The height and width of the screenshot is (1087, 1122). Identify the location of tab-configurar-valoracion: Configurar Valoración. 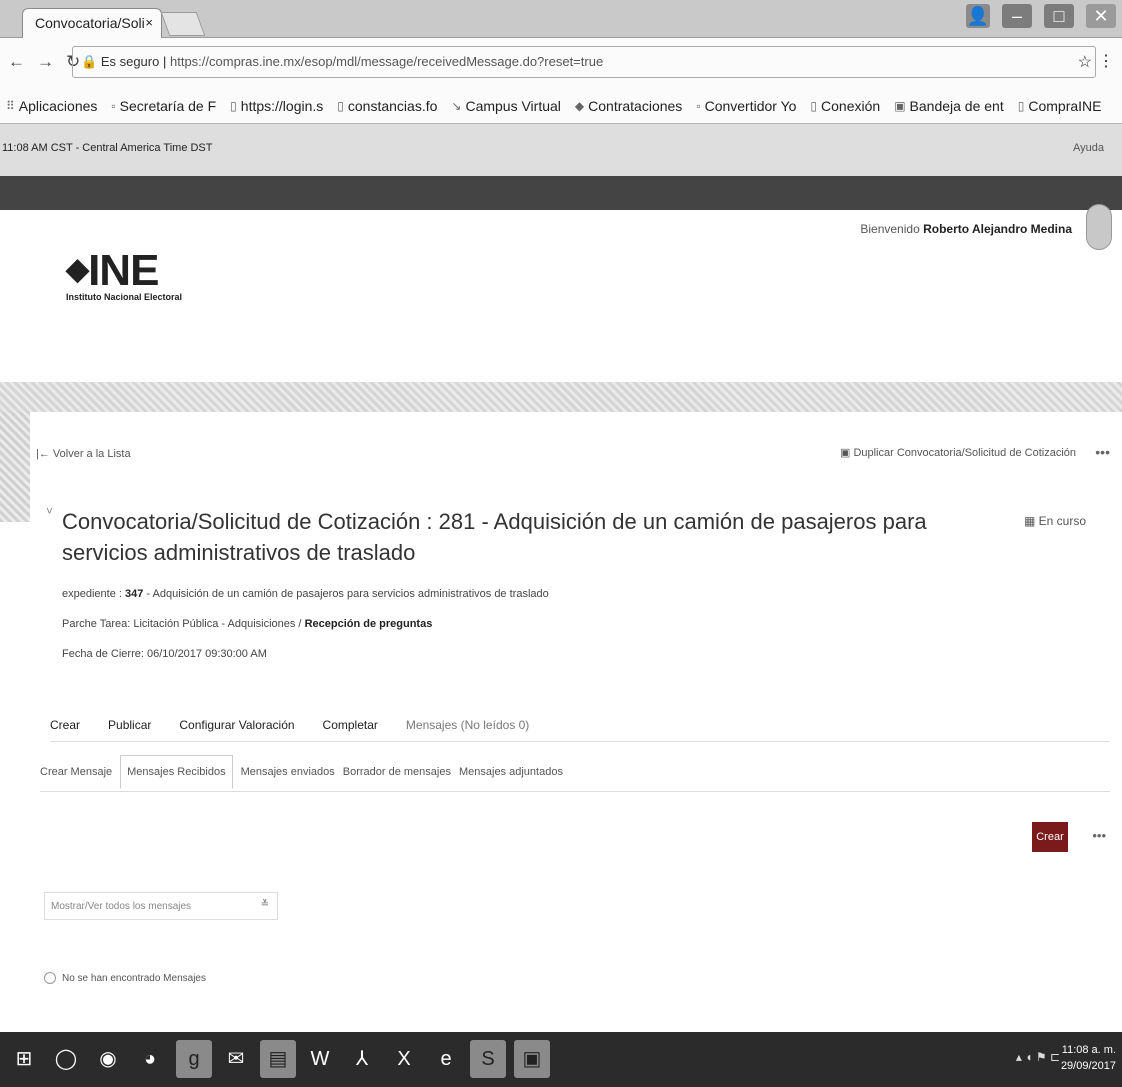
(236, 729).